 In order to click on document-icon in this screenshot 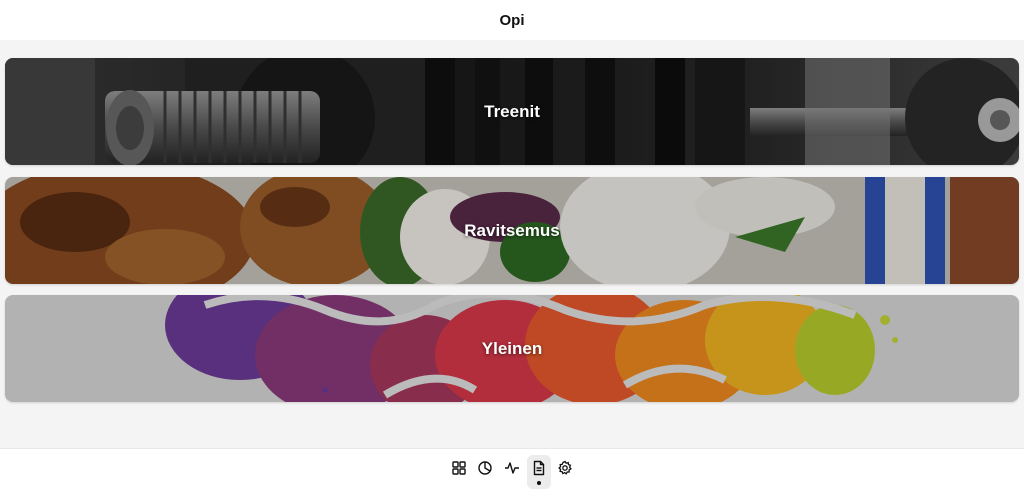, I will do `click(539, 468)`.